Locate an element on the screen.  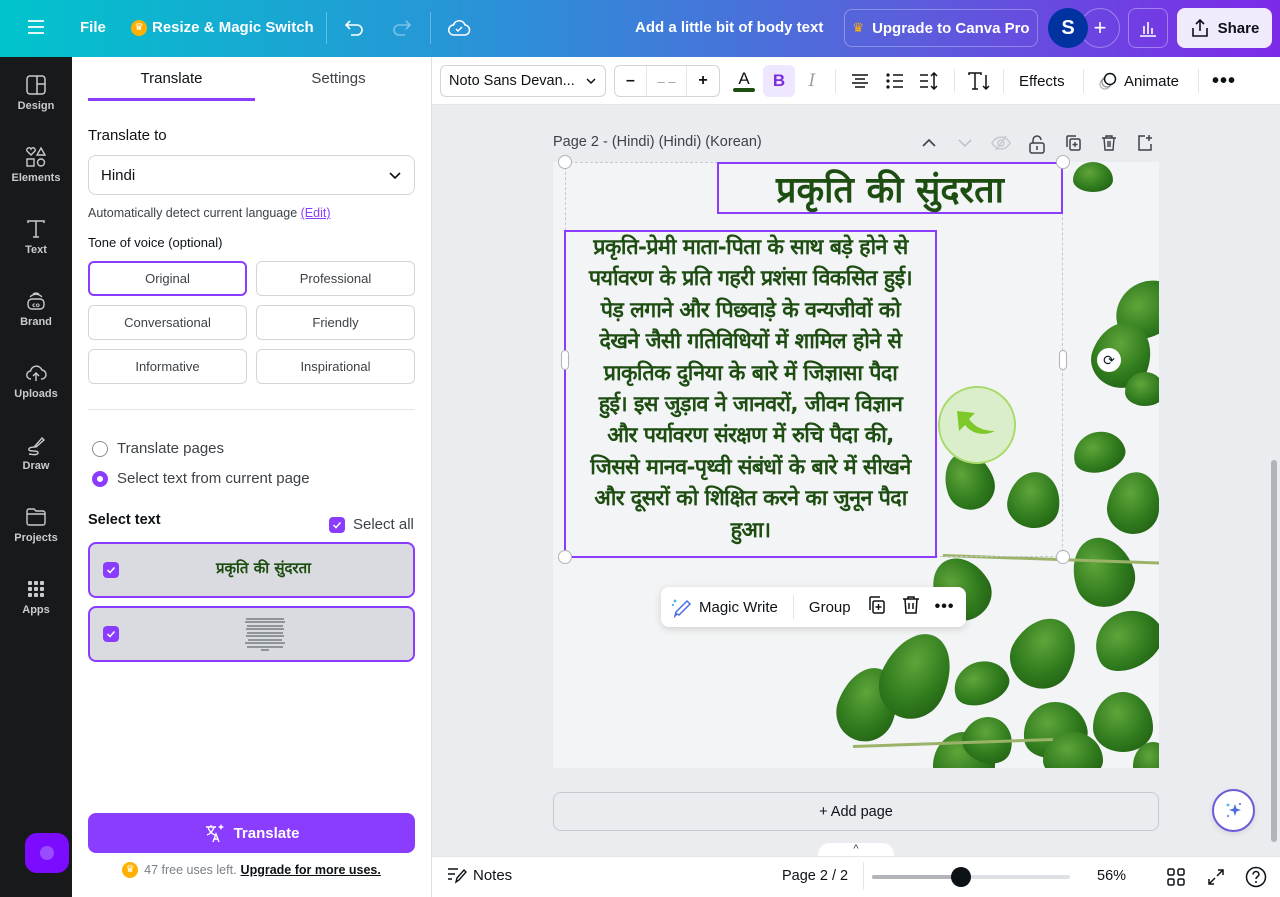
zoom-slider-knob is located at coordinates (961, 877).